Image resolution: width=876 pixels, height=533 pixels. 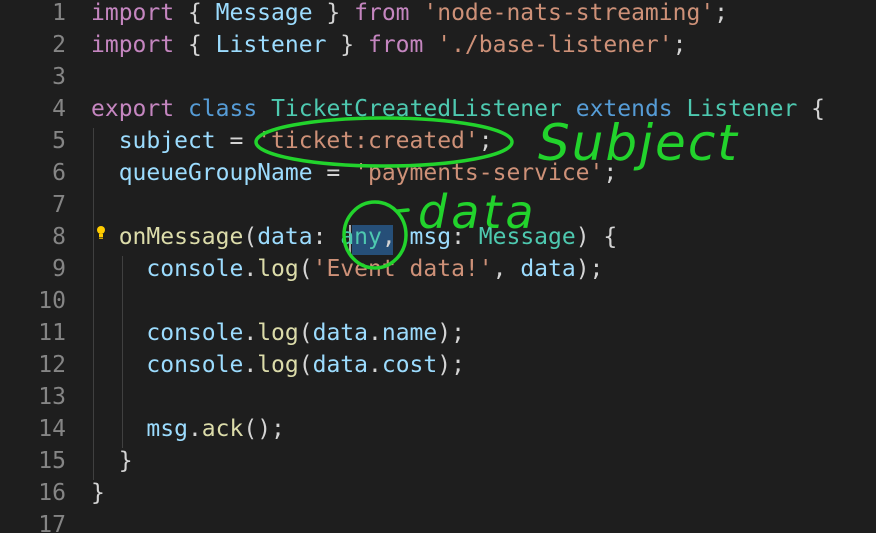 I want to click on code-token-punctuation: ) {, so click(x=596, y=237).